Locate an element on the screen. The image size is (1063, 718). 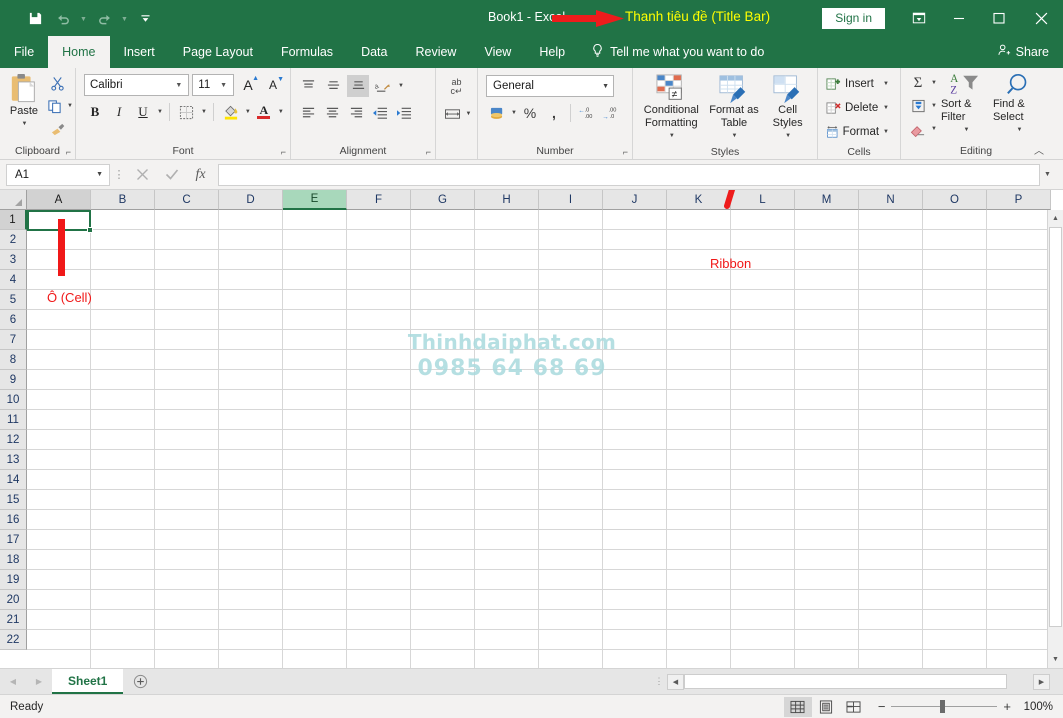
formula-input is located at coordinates (629, 174).